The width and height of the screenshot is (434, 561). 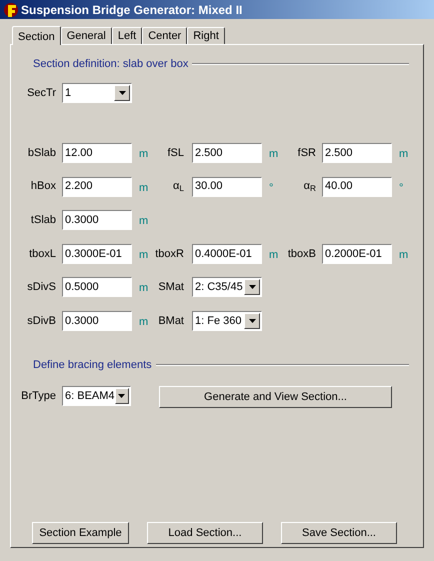 I want to click on field-label: fSR, so click(x=306, y=153).